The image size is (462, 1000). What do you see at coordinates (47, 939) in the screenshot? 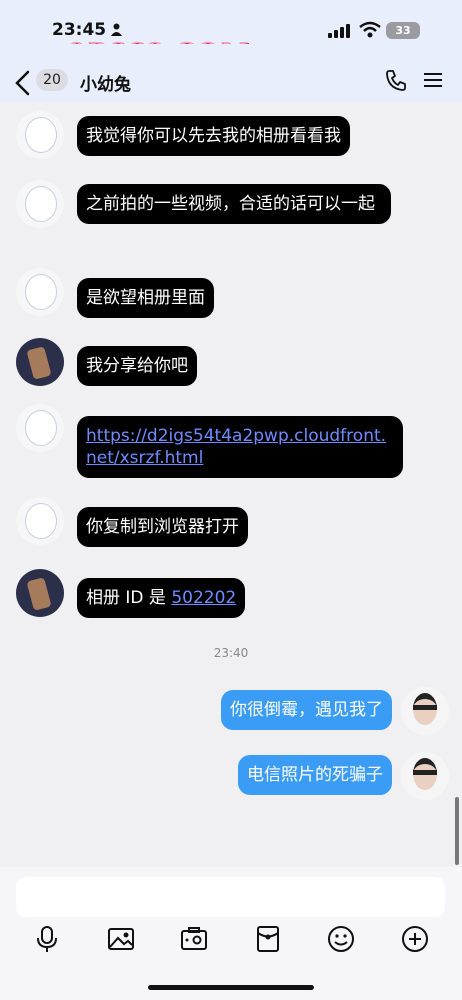
I see `microphone-icon` at bounding box center [47, 939].